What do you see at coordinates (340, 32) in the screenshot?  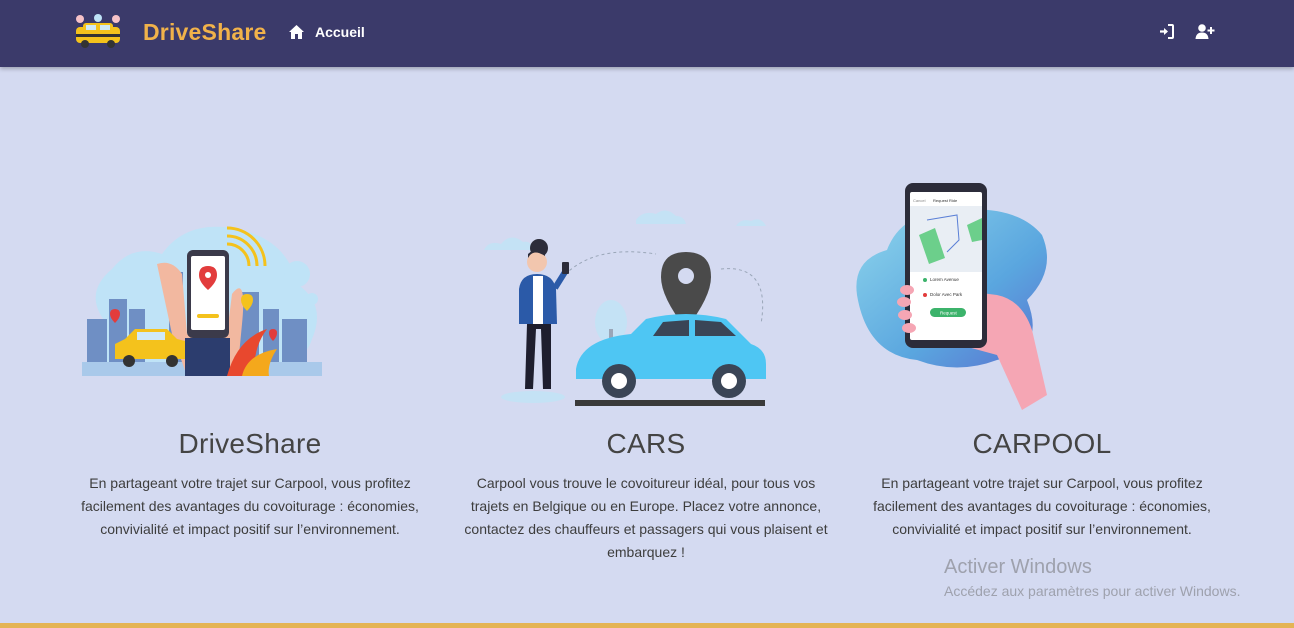 I see `nav-home-label: Accueil` at bounding box center [340, 32].